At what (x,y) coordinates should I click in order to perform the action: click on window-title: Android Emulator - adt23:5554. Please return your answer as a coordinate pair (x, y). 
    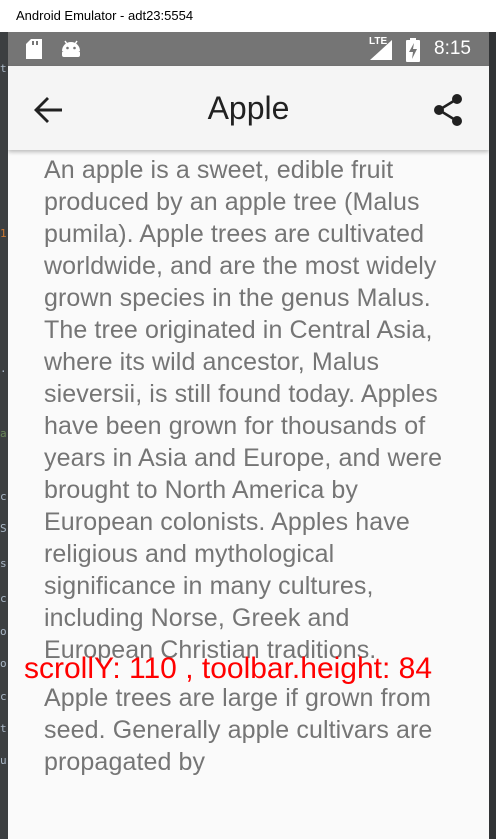
    Looking at the image, I should click on (105, 15).